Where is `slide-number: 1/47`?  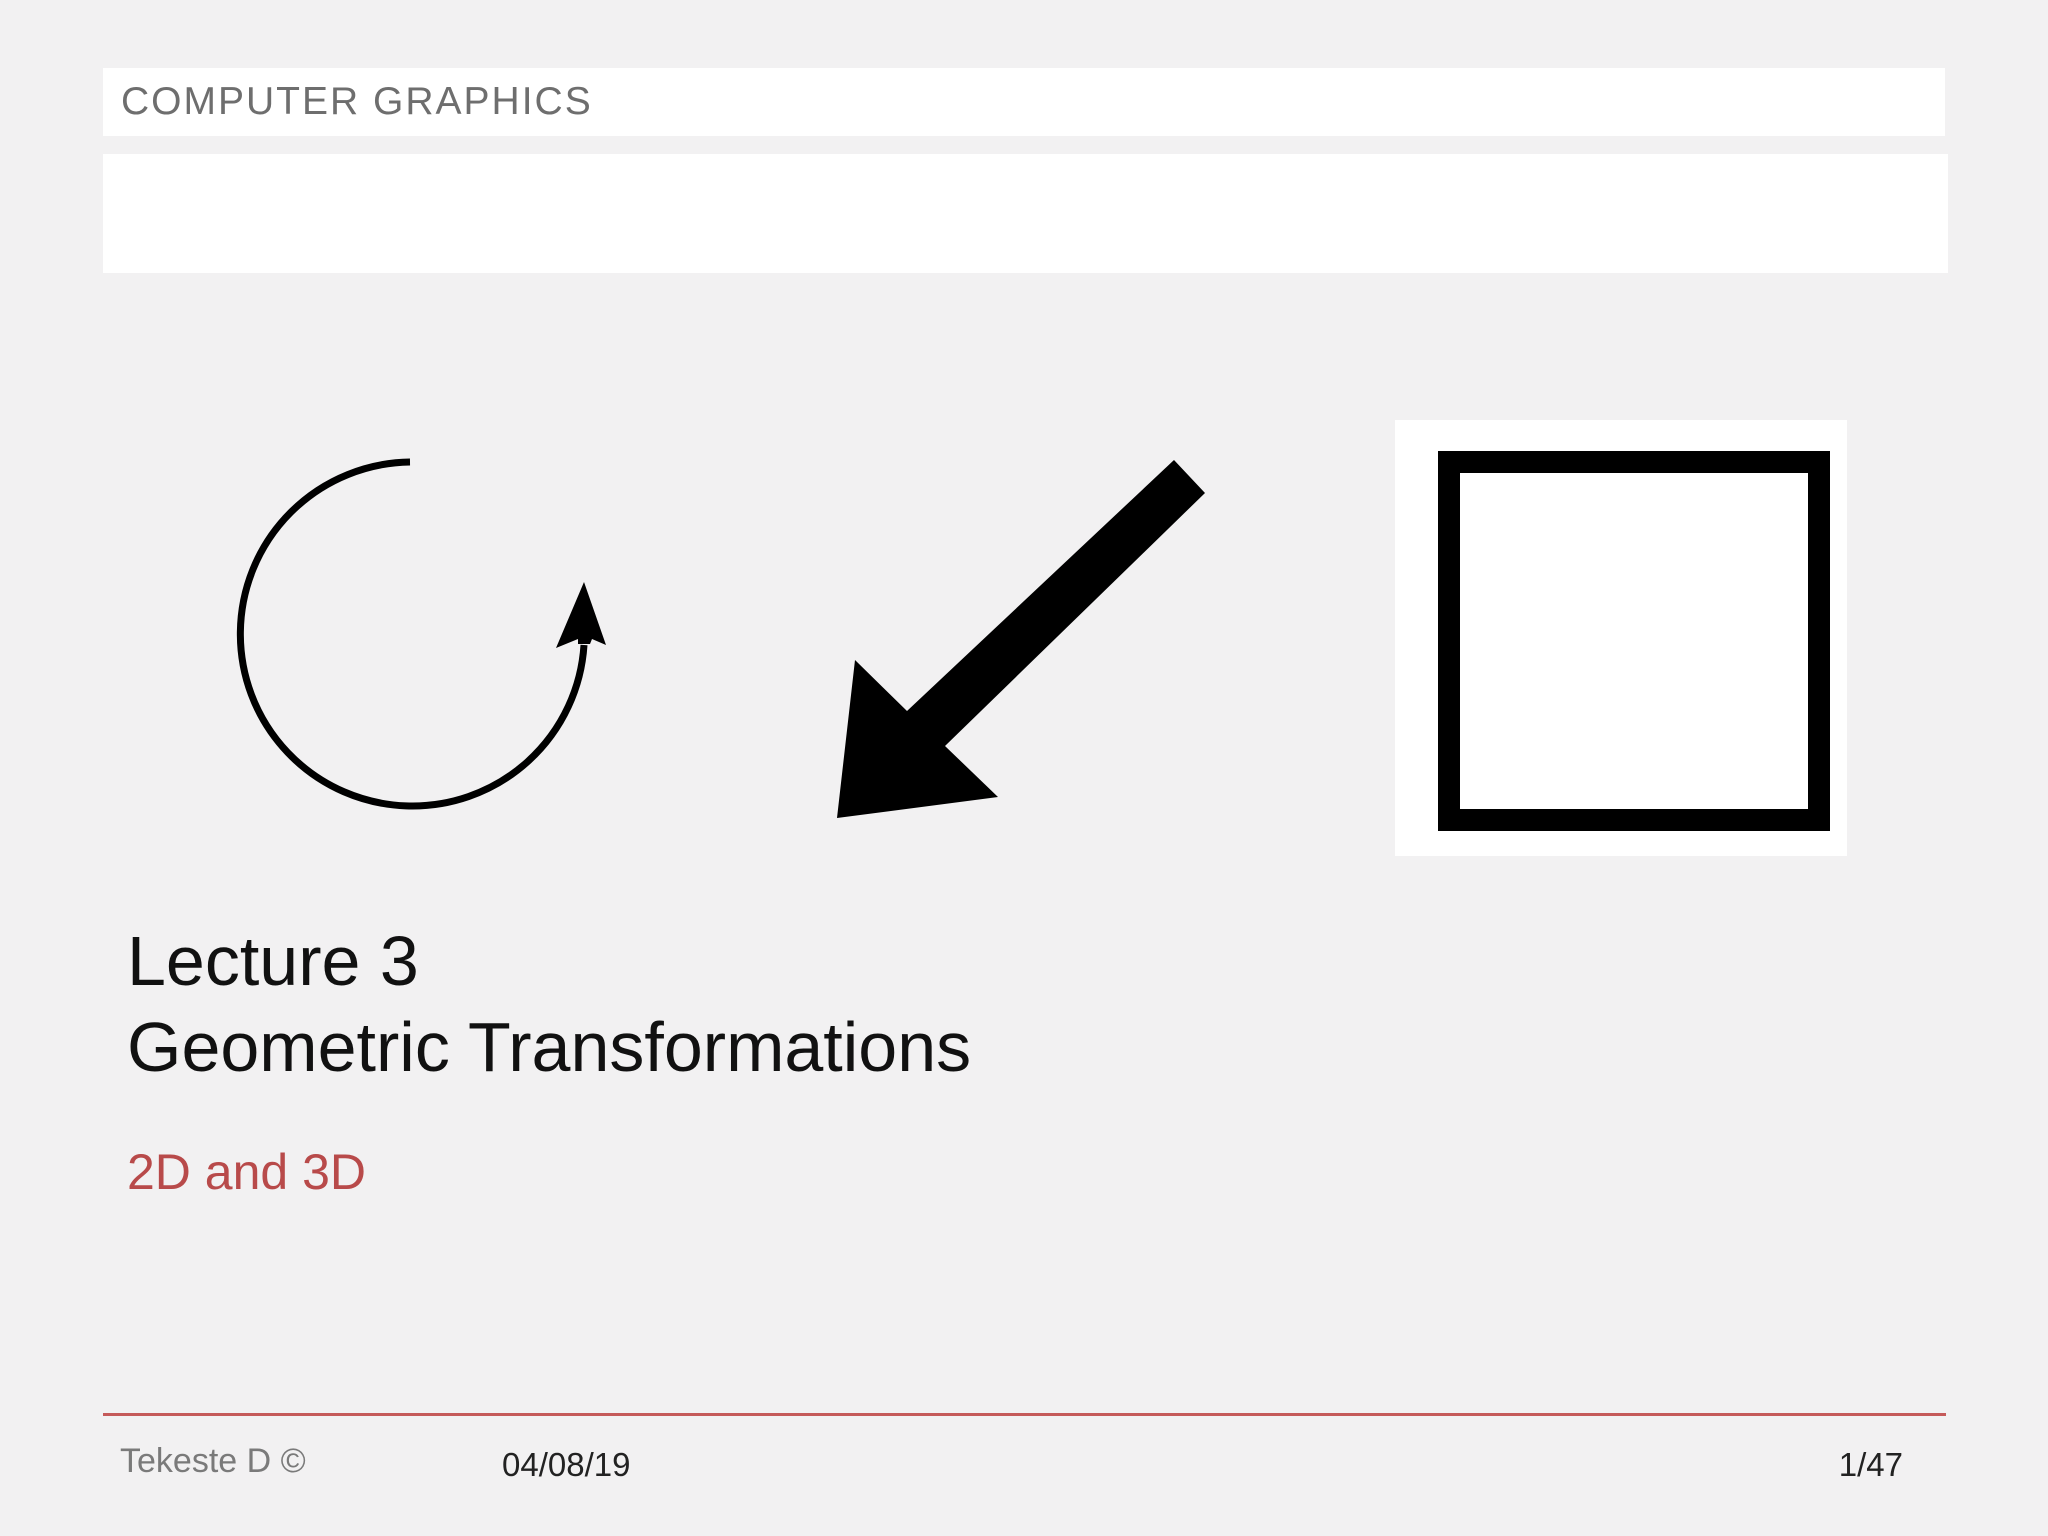
slide-number: 1/47 is located at coordinates (1870, 1464).